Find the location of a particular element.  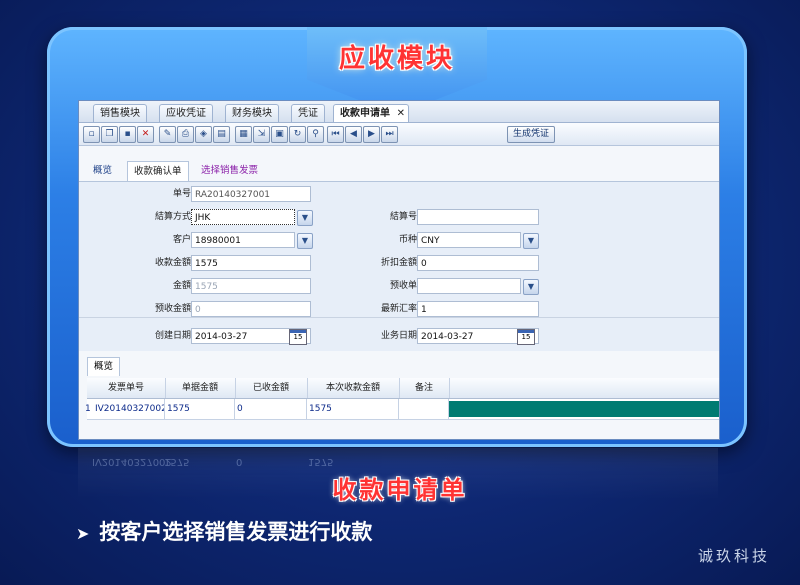

prev-record-icon: ◀ is located at coordinates (353, 134).